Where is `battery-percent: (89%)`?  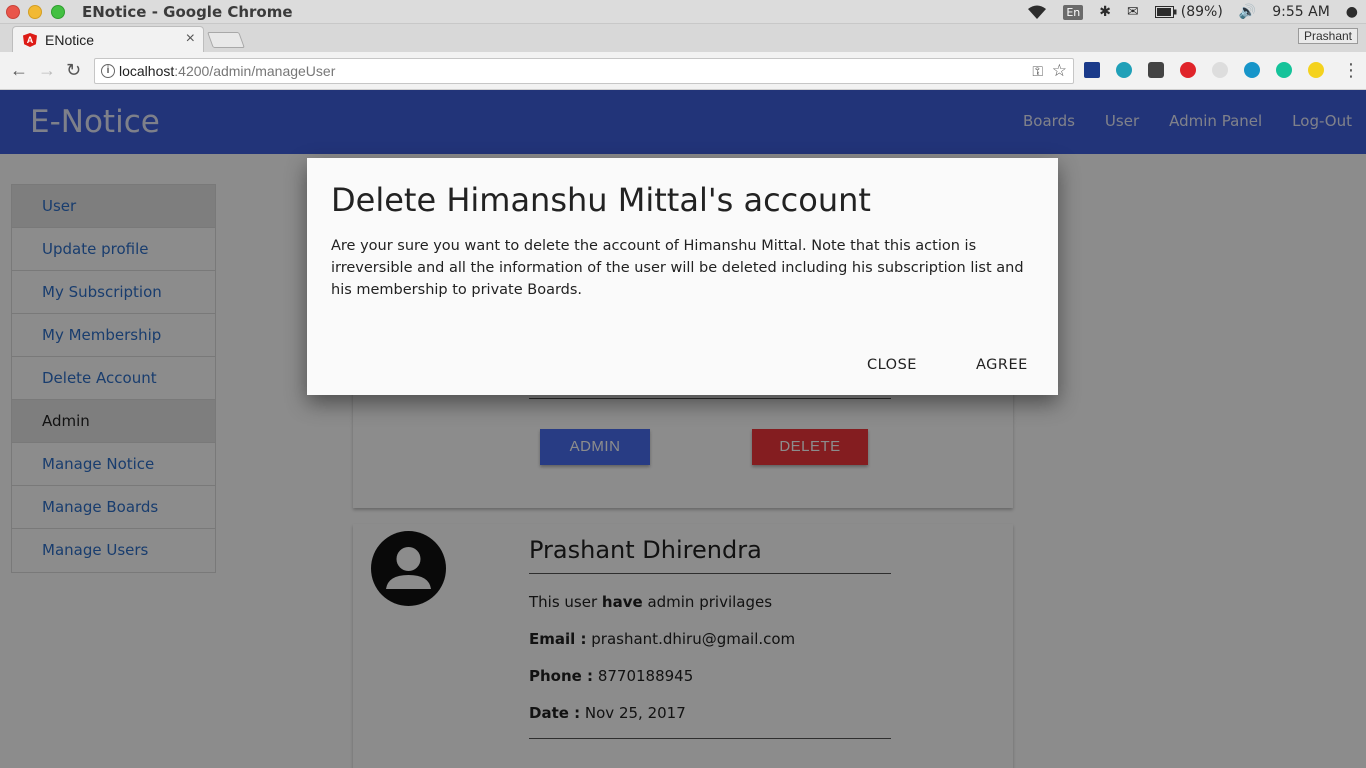
battery-percent: (89%) is located at coordinates (1201, 12).